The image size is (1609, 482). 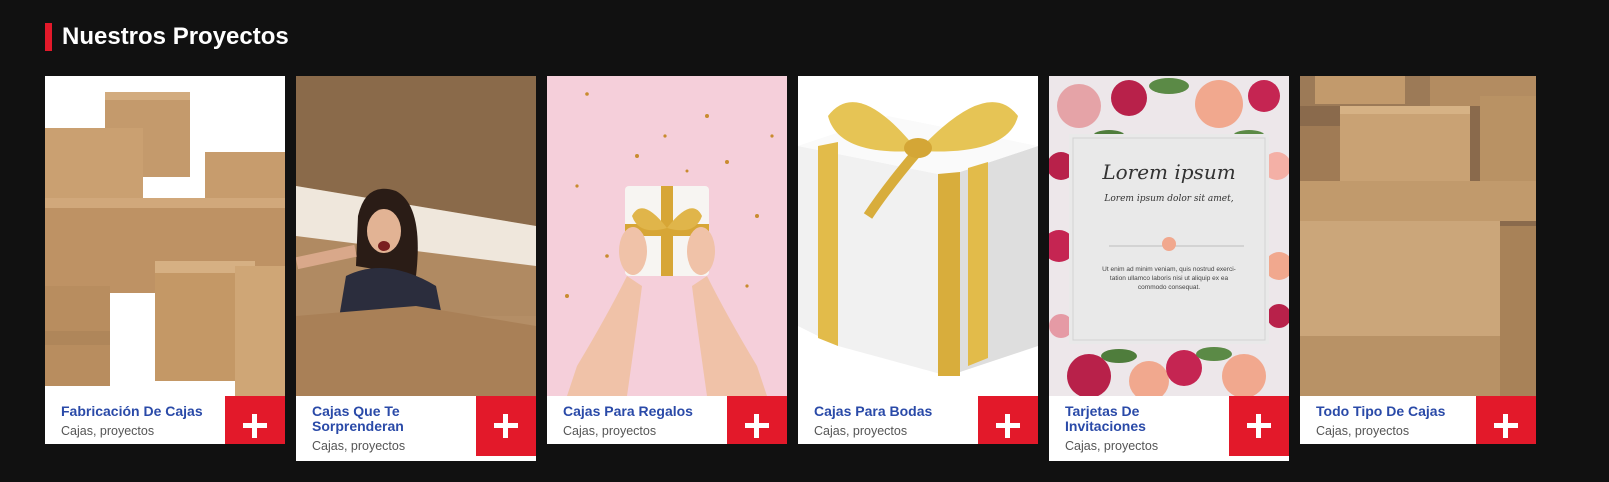 What do you see at coordinates (1169, 287) in the screenshot?
I see `invitation-line-3: commodo consequat.` at bounding box center [1169, 287].